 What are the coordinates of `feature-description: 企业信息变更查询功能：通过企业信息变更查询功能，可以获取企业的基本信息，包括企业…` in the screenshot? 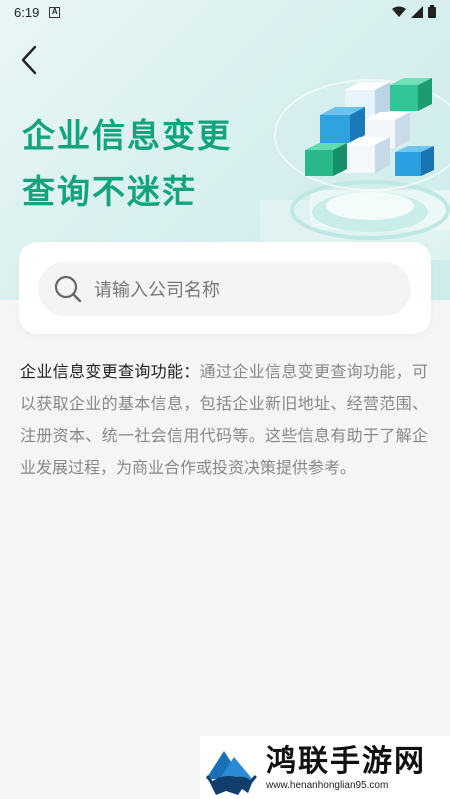 It's located at (224, 420).